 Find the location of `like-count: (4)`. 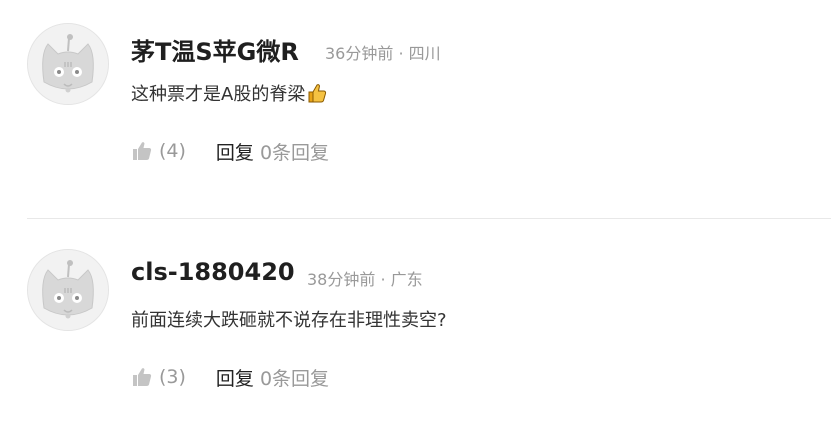

like-count: (4) is located at coordinates (172, 151).